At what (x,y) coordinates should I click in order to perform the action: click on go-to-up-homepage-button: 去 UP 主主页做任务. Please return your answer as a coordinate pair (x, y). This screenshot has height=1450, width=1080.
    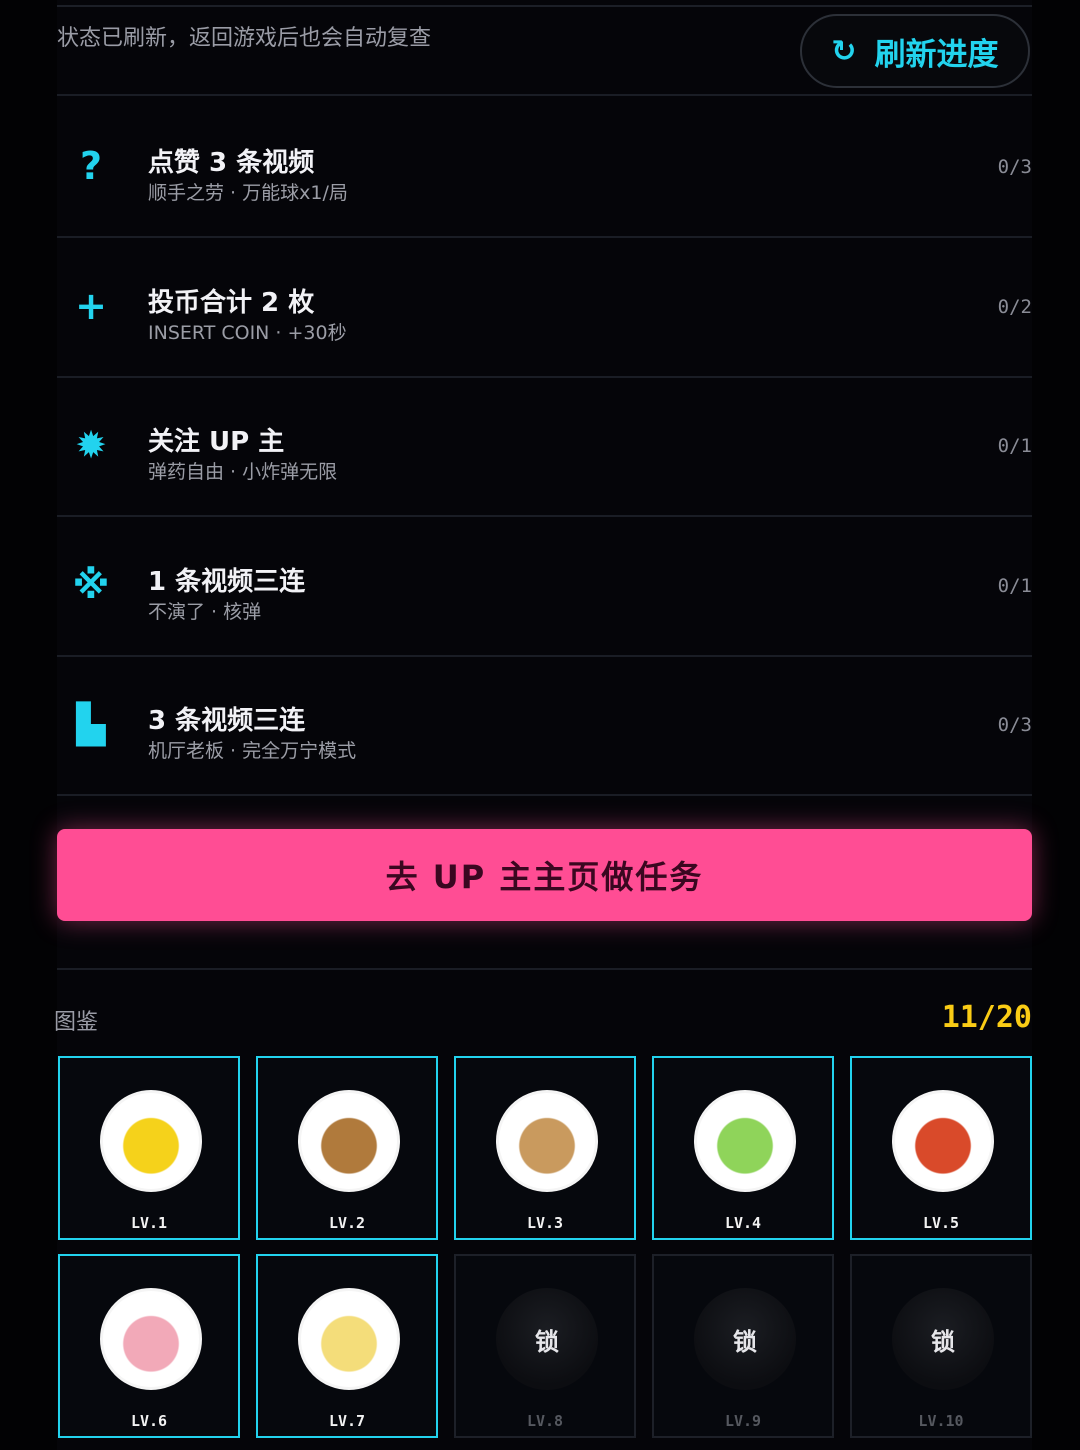
    Looking at the image, I should click on (544, 875).